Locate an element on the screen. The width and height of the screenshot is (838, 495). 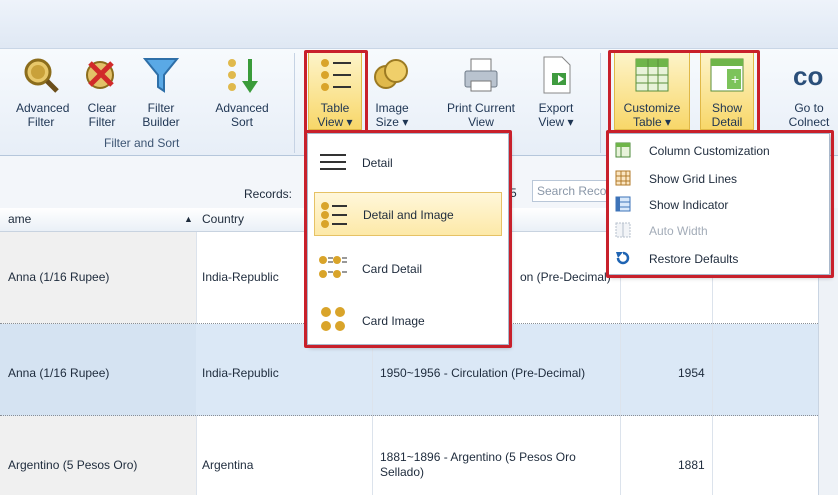
advanced-sort-button: Advanced Sort is located at coordinates (242, 92).